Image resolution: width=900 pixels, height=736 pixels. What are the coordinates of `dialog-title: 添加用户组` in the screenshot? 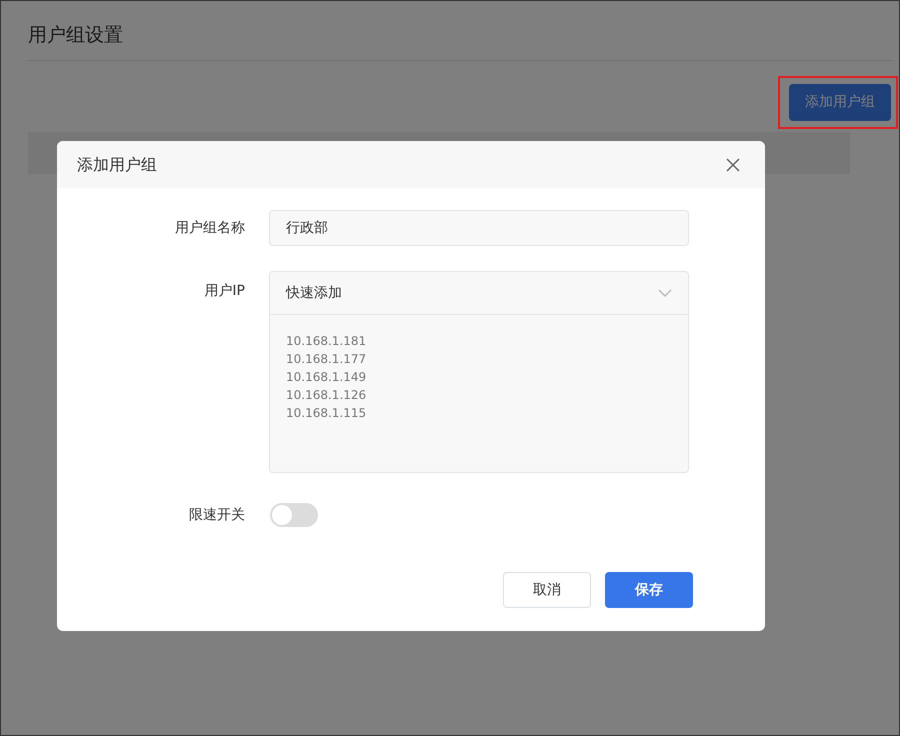 It's located at (117, 165).